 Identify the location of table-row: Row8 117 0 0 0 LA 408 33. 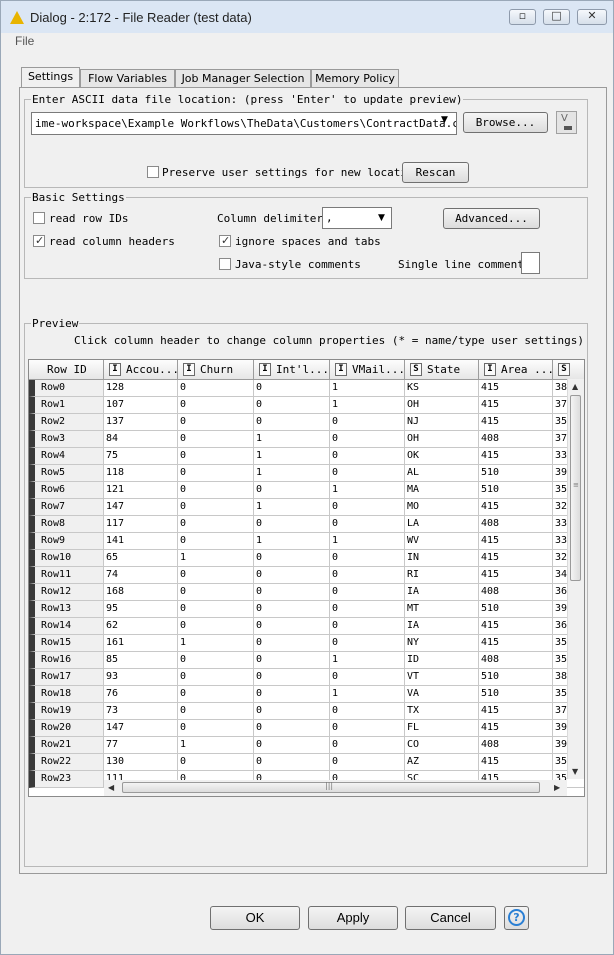
(306, 524).